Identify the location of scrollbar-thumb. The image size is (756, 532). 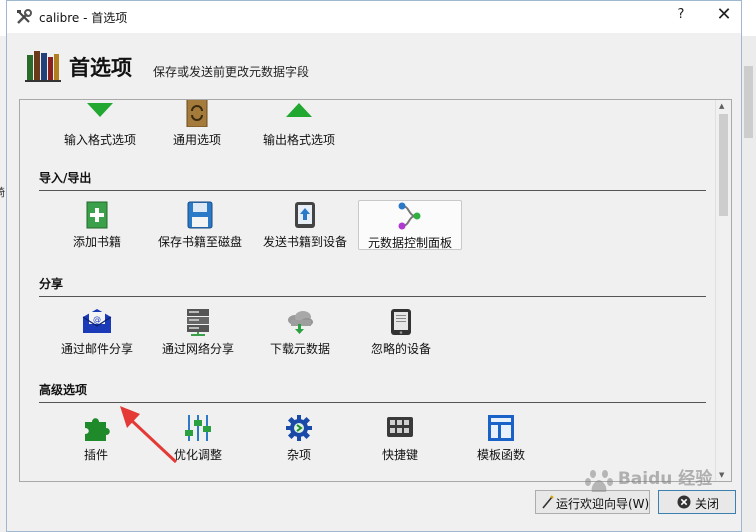
(723, 165).